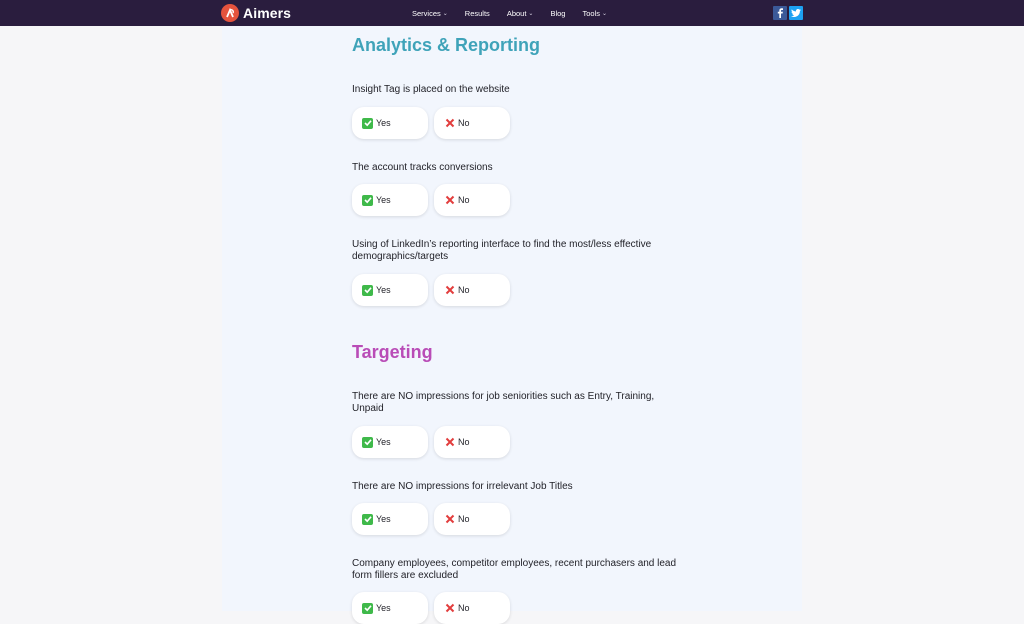  I want to click on nav-item-label: About, so click(516, 13).